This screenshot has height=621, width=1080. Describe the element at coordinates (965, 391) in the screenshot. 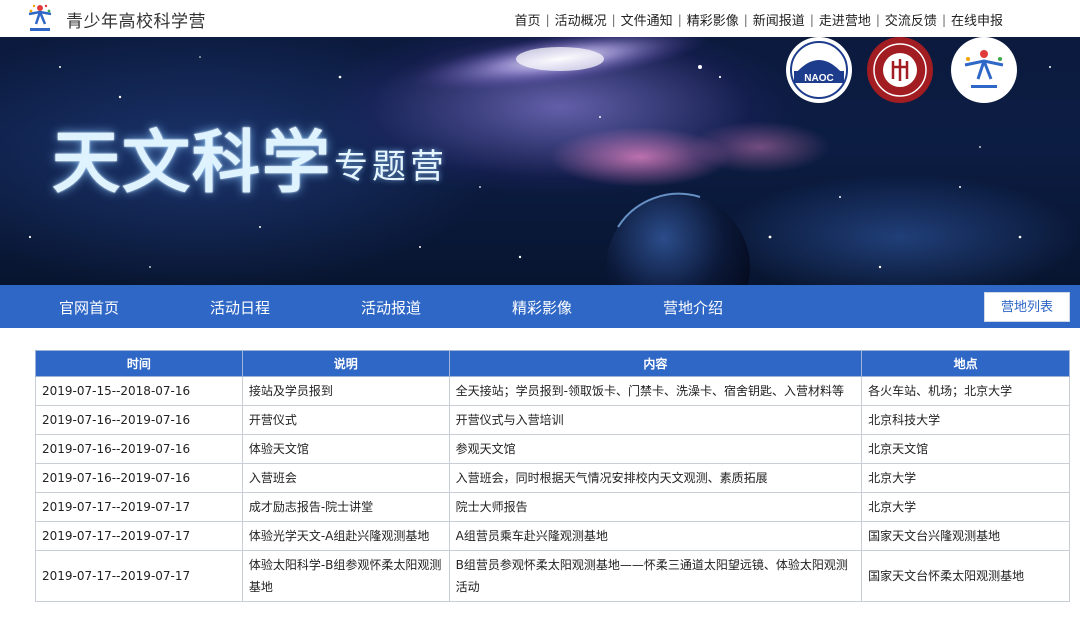

I see `cell-location: 各火车站、机场；北京大学` at that location.